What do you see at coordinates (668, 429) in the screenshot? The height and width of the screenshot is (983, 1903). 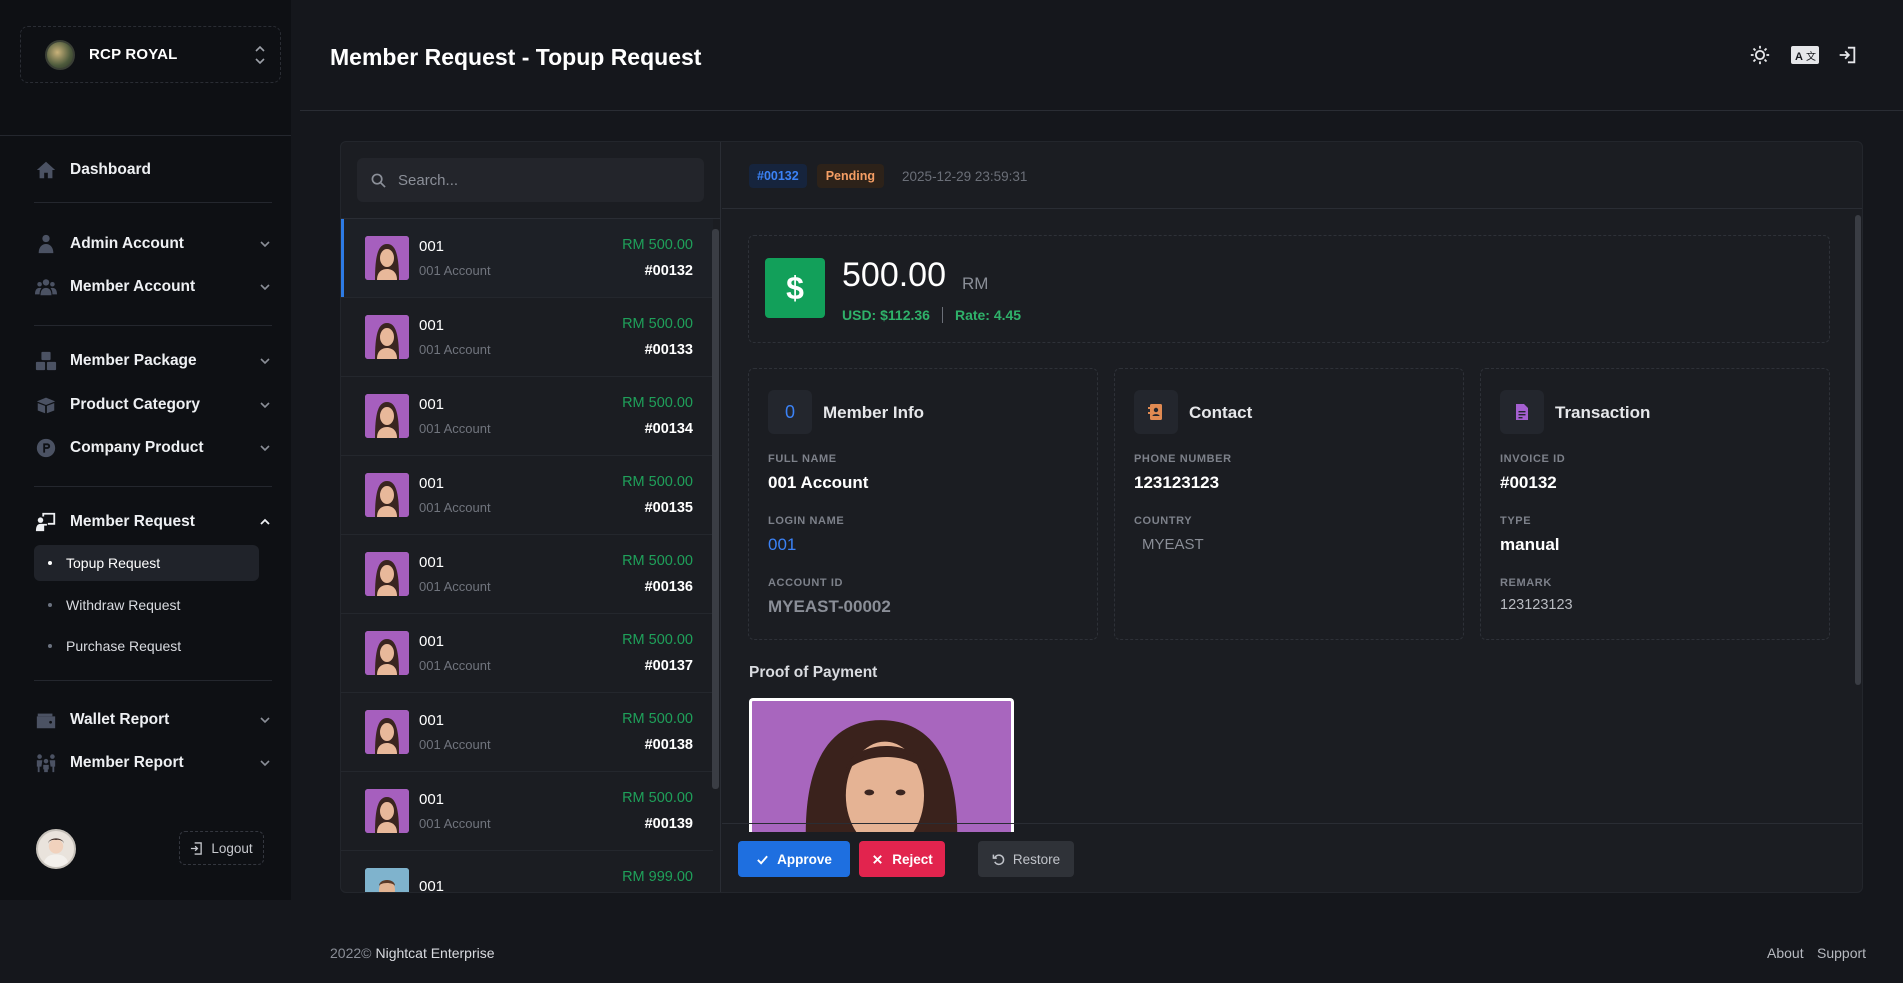 I see `row-id: #00134` at bounding box center [668, 429].